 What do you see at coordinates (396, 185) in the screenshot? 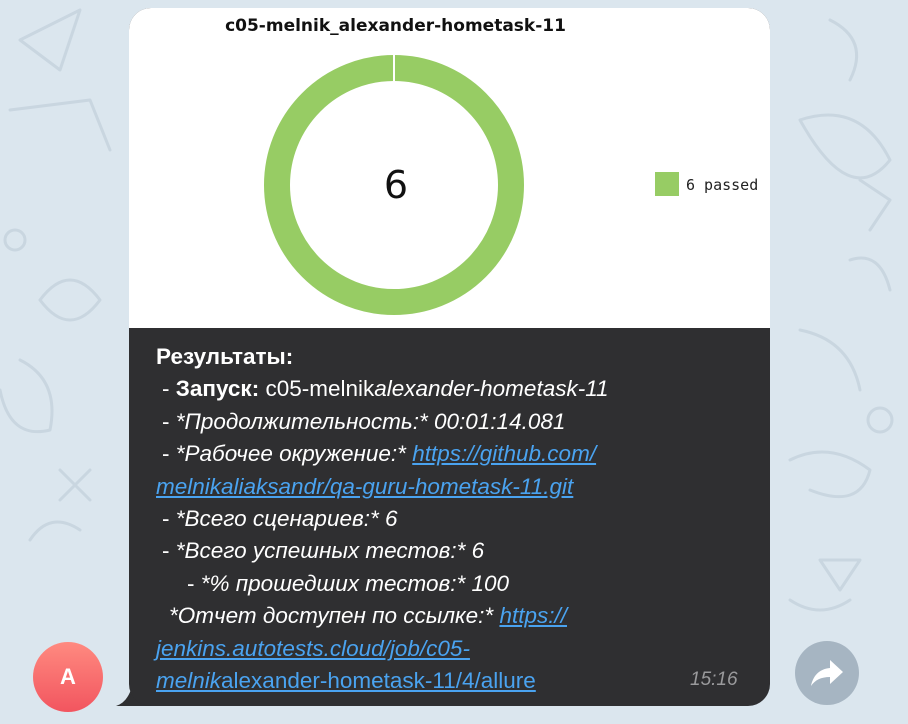
I see `donut-center-value: 6` at bounding box center [396, 185].